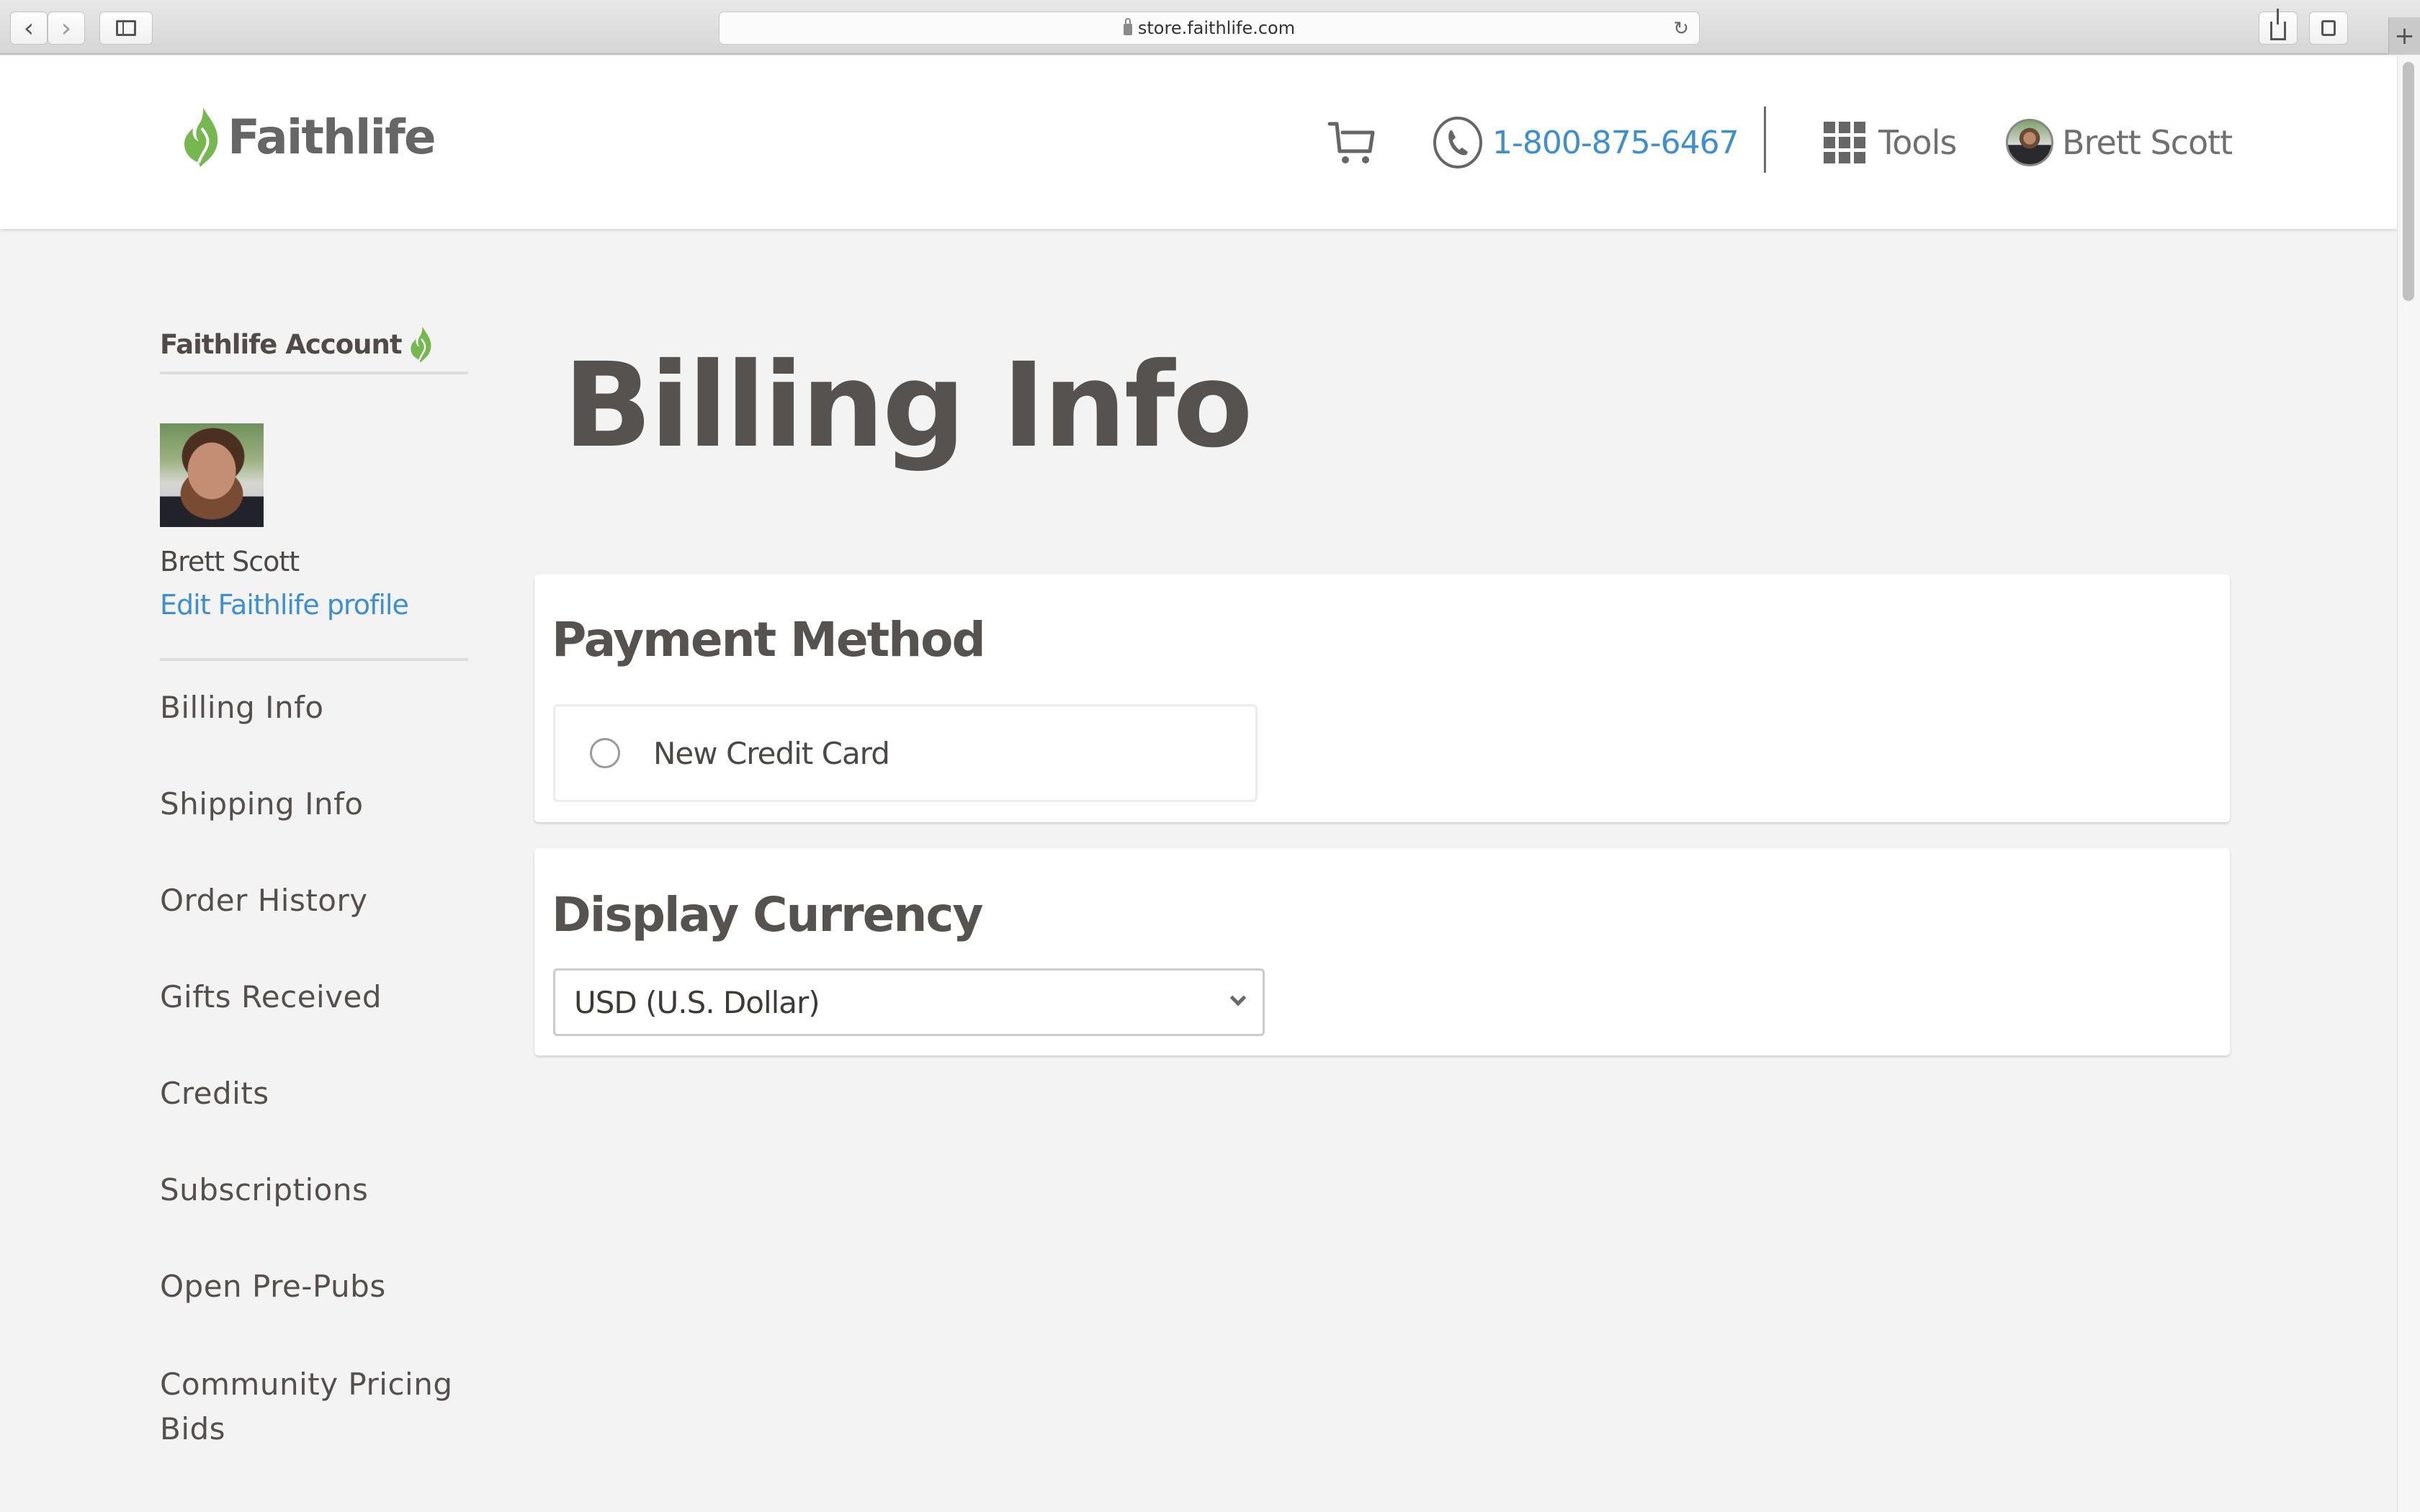 This screenshot has height=1512, width=2420. Describe the element at coordinates (230, 561) in the screenshot. I see `profile-name: Brett Scott` at that location.